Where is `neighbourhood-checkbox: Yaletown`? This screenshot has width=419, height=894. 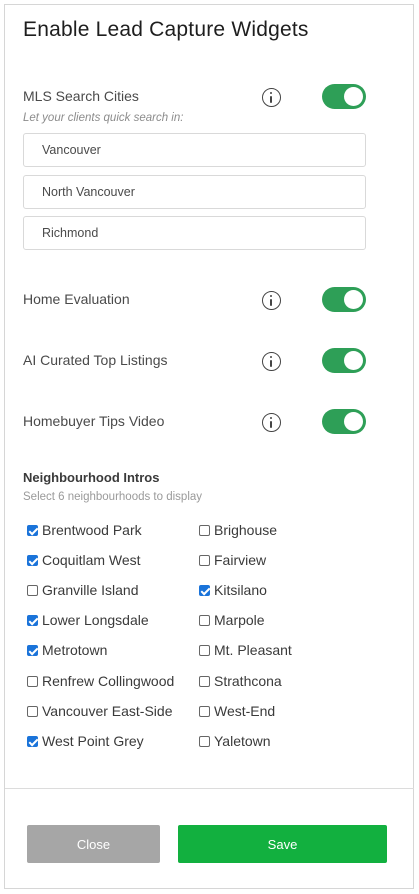
neighbourhood-checkbox: Yaletown is located at coordinates (235, 741).